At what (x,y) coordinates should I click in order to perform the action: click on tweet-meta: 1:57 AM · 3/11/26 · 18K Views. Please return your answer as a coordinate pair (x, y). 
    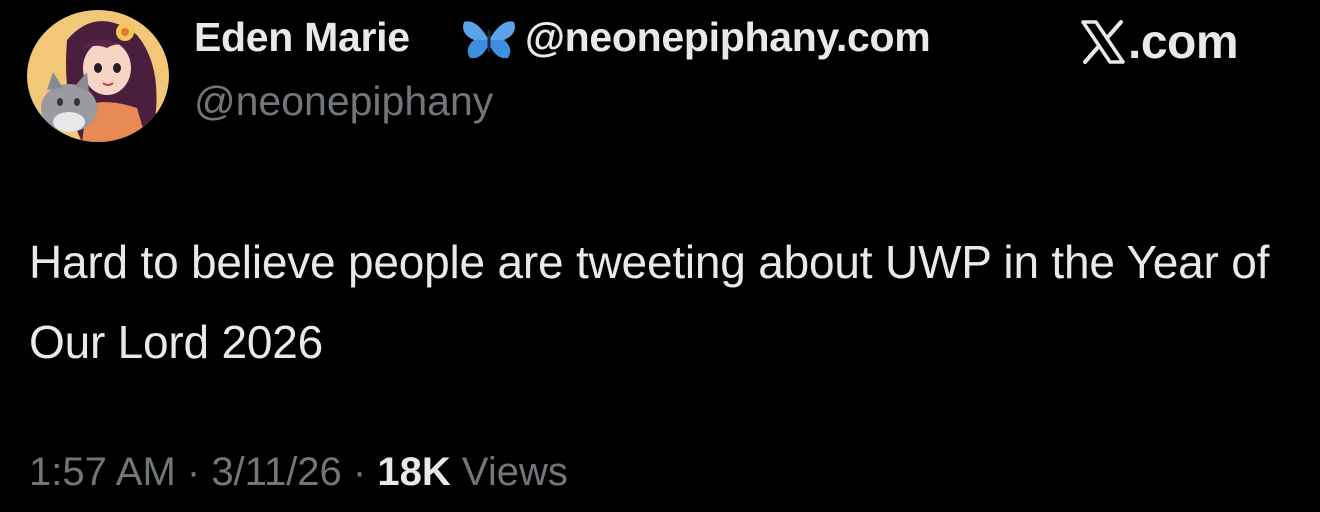
    Looking at the image, I should click on (298, 472).